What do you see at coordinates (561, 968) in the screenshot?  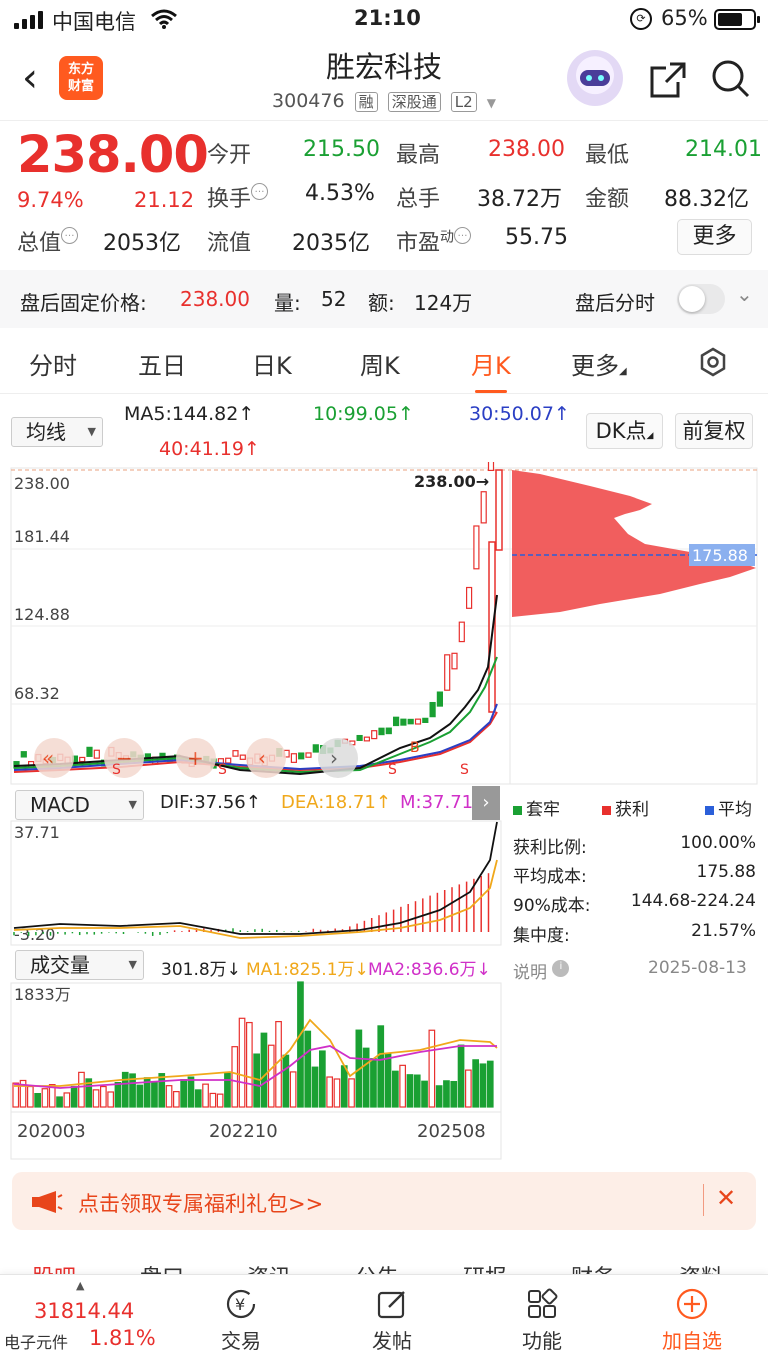 I see `info-icon: i` at bounding box center [561, 968].